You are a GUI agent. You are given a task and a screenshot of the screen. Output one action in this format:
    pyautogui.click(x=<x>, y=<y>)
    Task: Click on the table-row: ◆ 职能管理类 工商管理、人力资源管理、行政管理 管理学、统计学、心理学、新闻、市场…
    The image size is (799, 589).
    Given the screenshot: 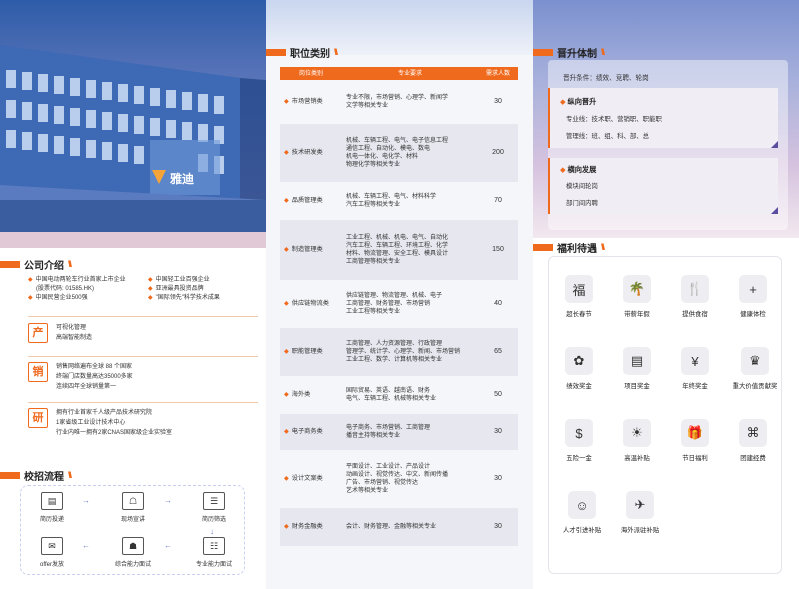 What is the action you would take?
    pyautogui.click(x=399, y=352)
    